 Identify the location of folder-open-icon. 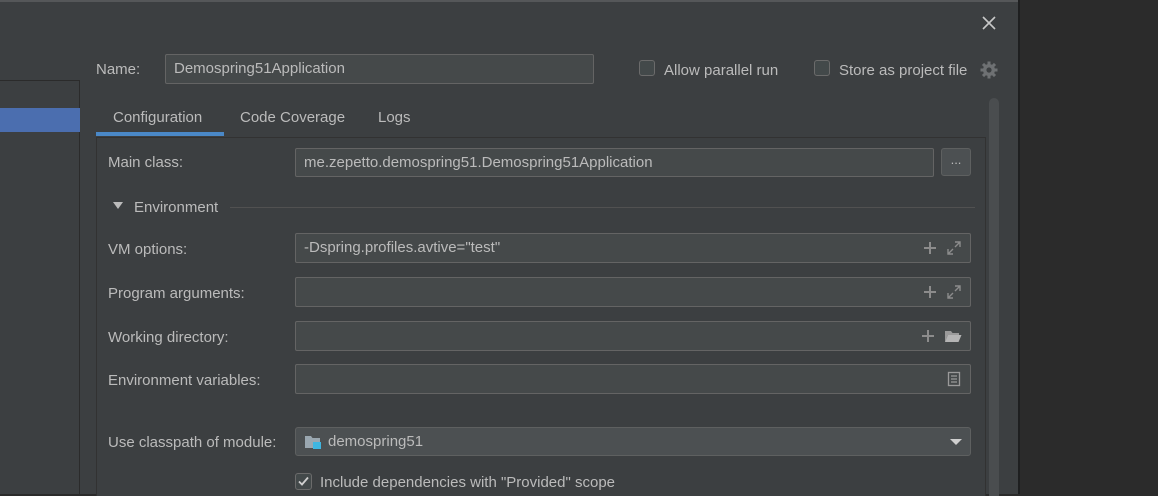
(953, 336).